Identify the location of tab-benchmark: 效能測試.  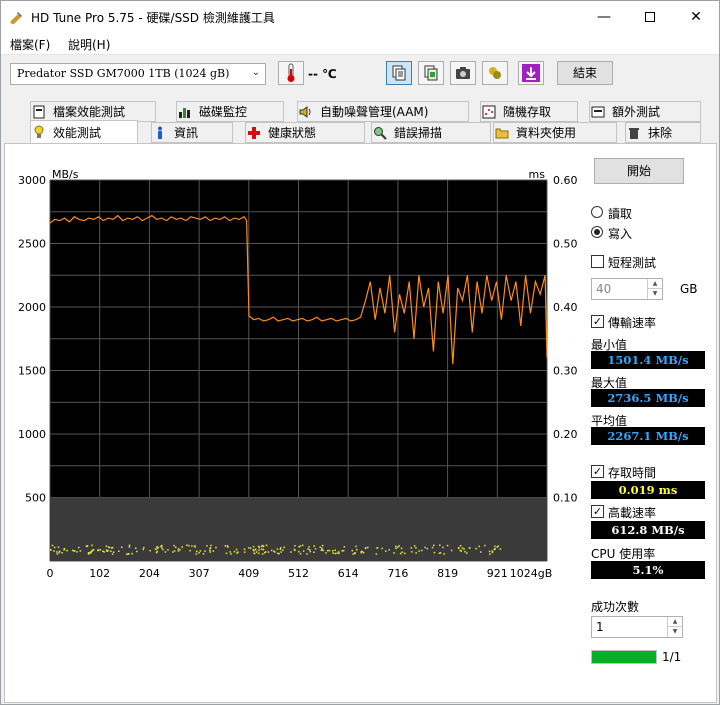
(84, 131).